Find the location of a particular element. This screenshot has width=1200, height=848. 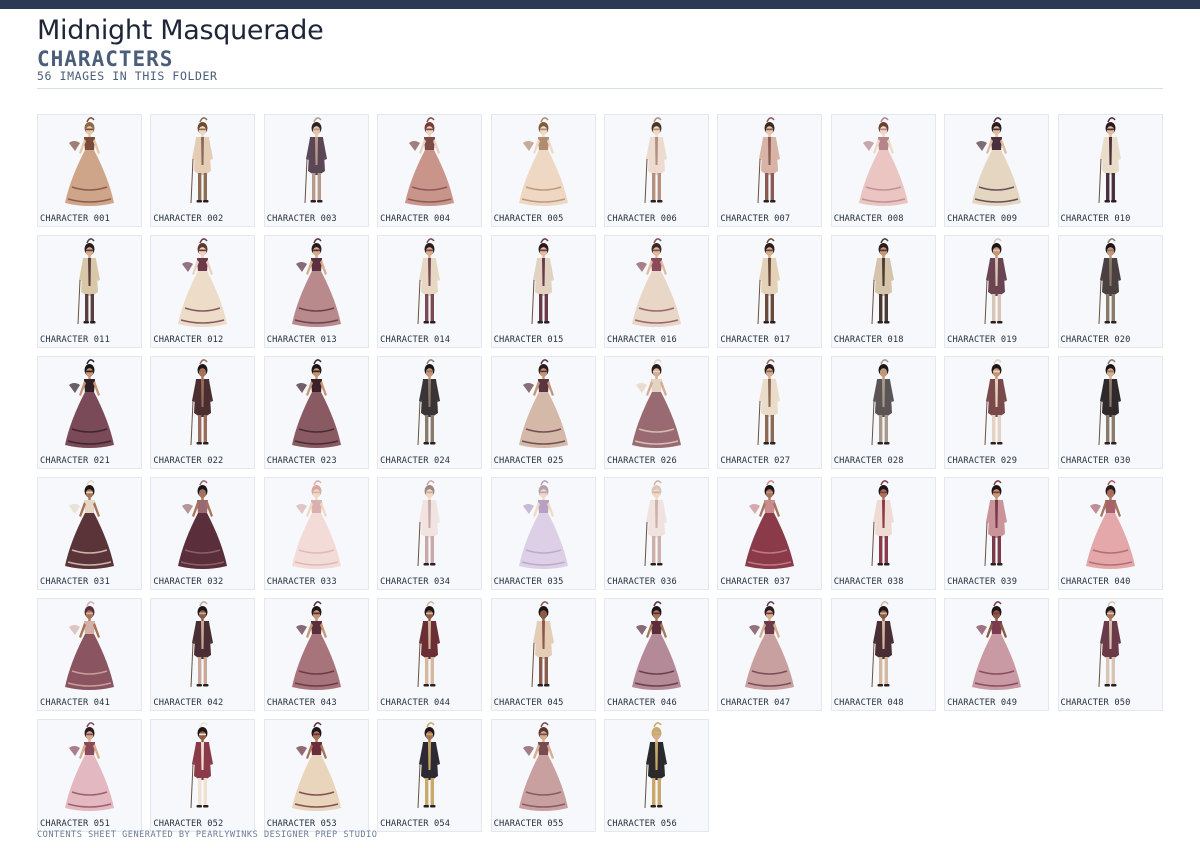

thumbnail-card: CHARACTER 049 is located at coordinates (997, 654).